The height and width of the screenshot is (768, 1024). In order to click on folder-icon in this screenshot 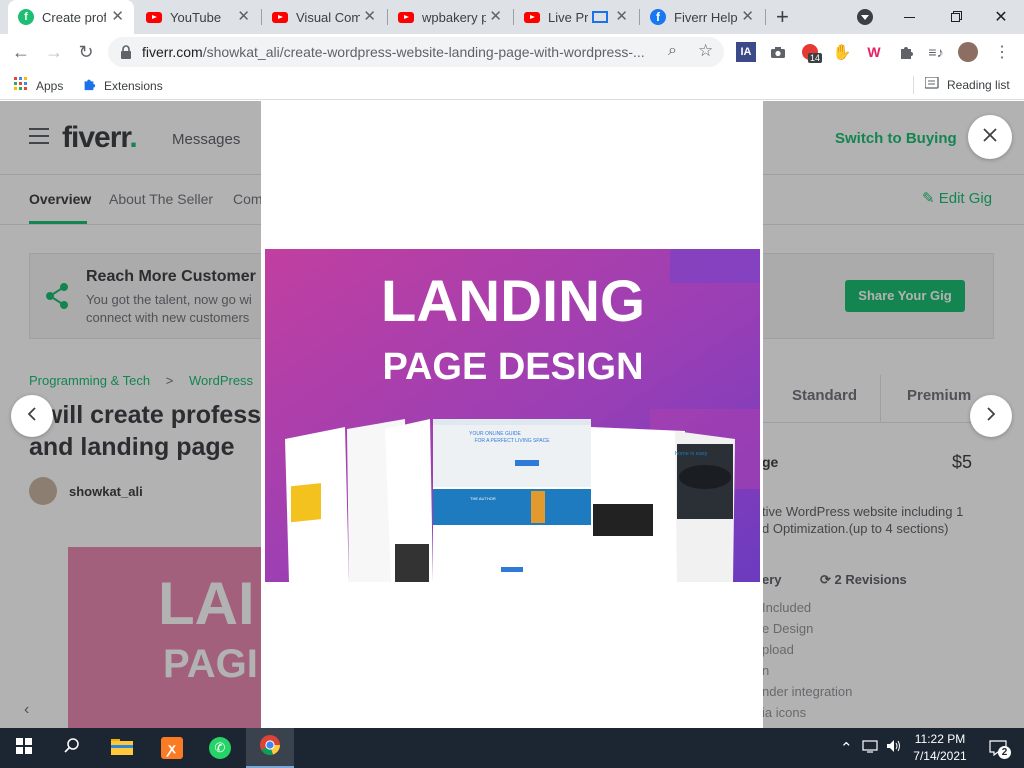, I will do `click(122, 748)`.